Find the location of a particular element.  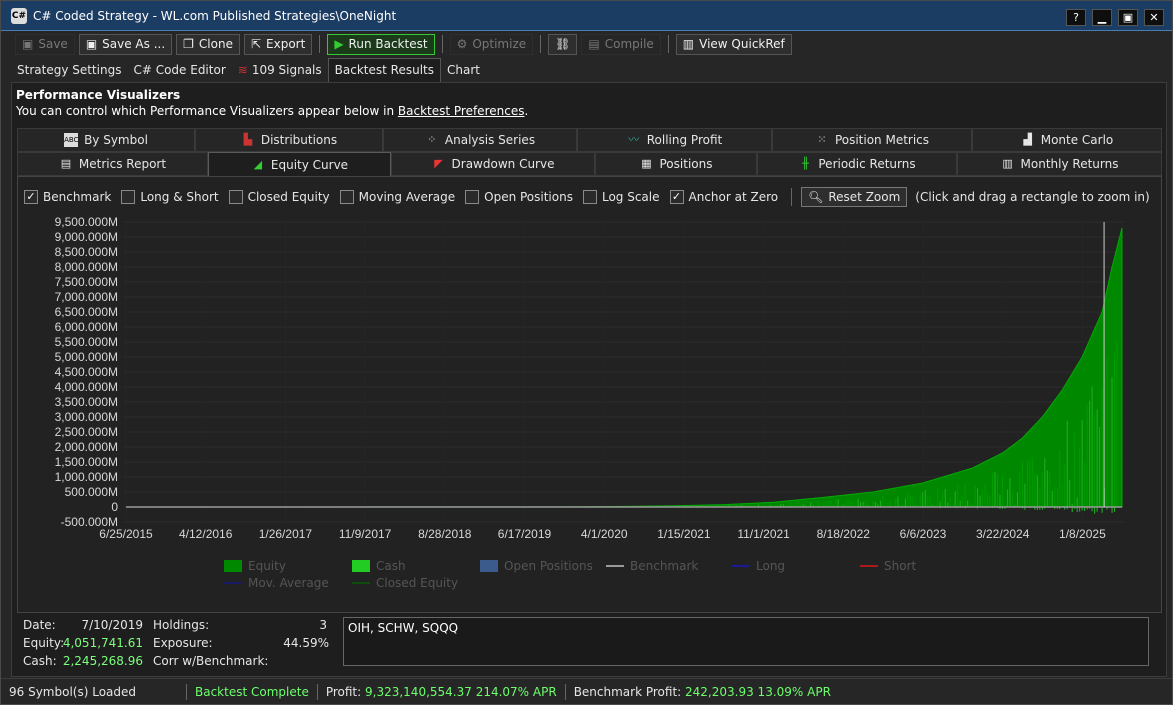

long-swatch is located at coordinates (741, 566).